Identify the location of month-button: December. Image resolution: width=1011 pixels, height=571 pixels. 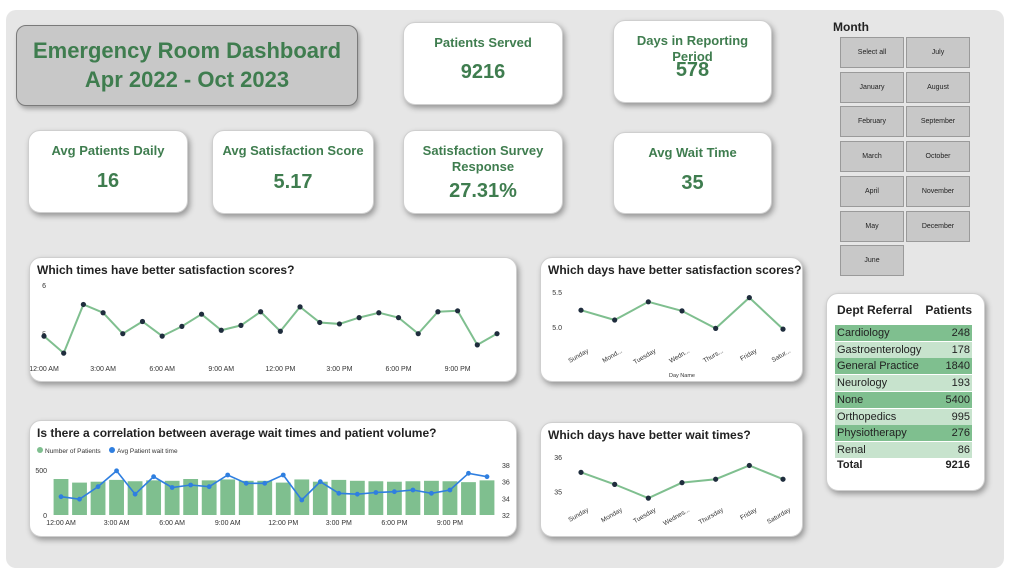
(938, 226).